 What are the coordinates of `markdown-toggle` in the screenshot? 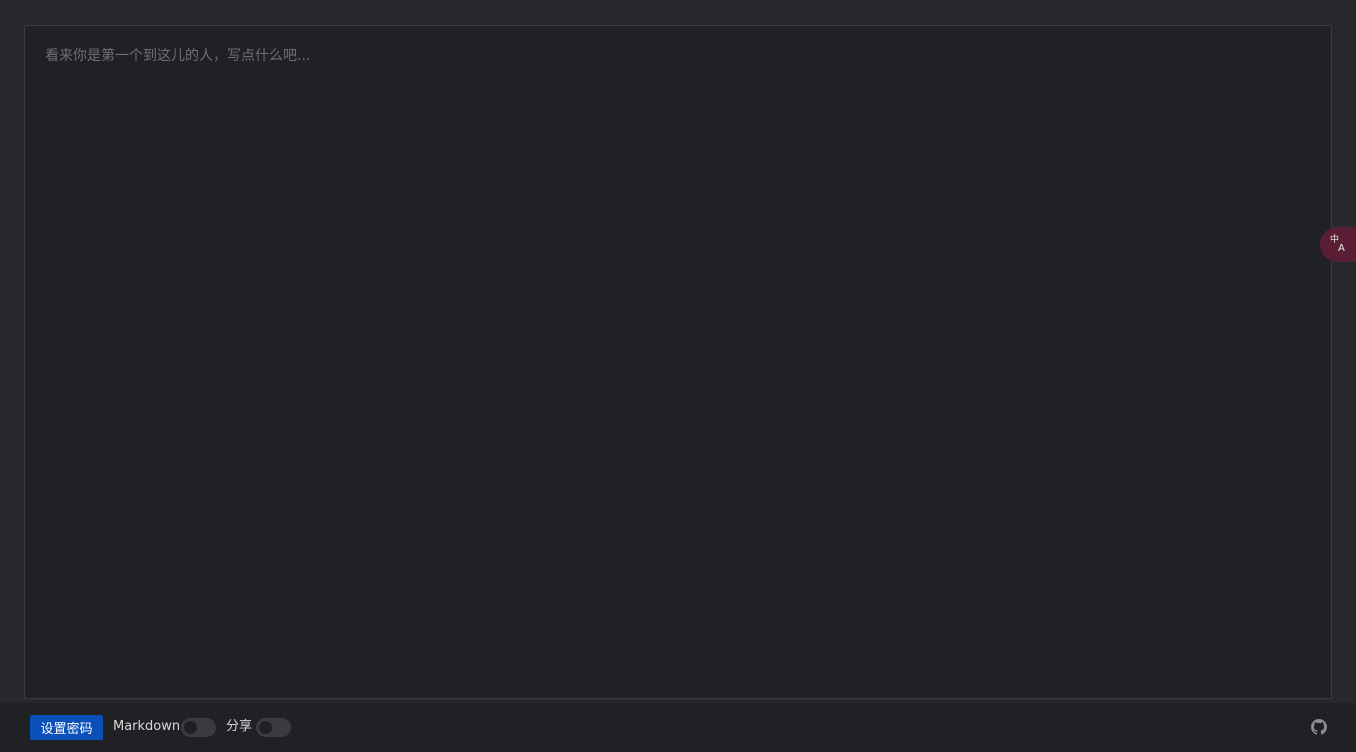 It's located at (198, 727).